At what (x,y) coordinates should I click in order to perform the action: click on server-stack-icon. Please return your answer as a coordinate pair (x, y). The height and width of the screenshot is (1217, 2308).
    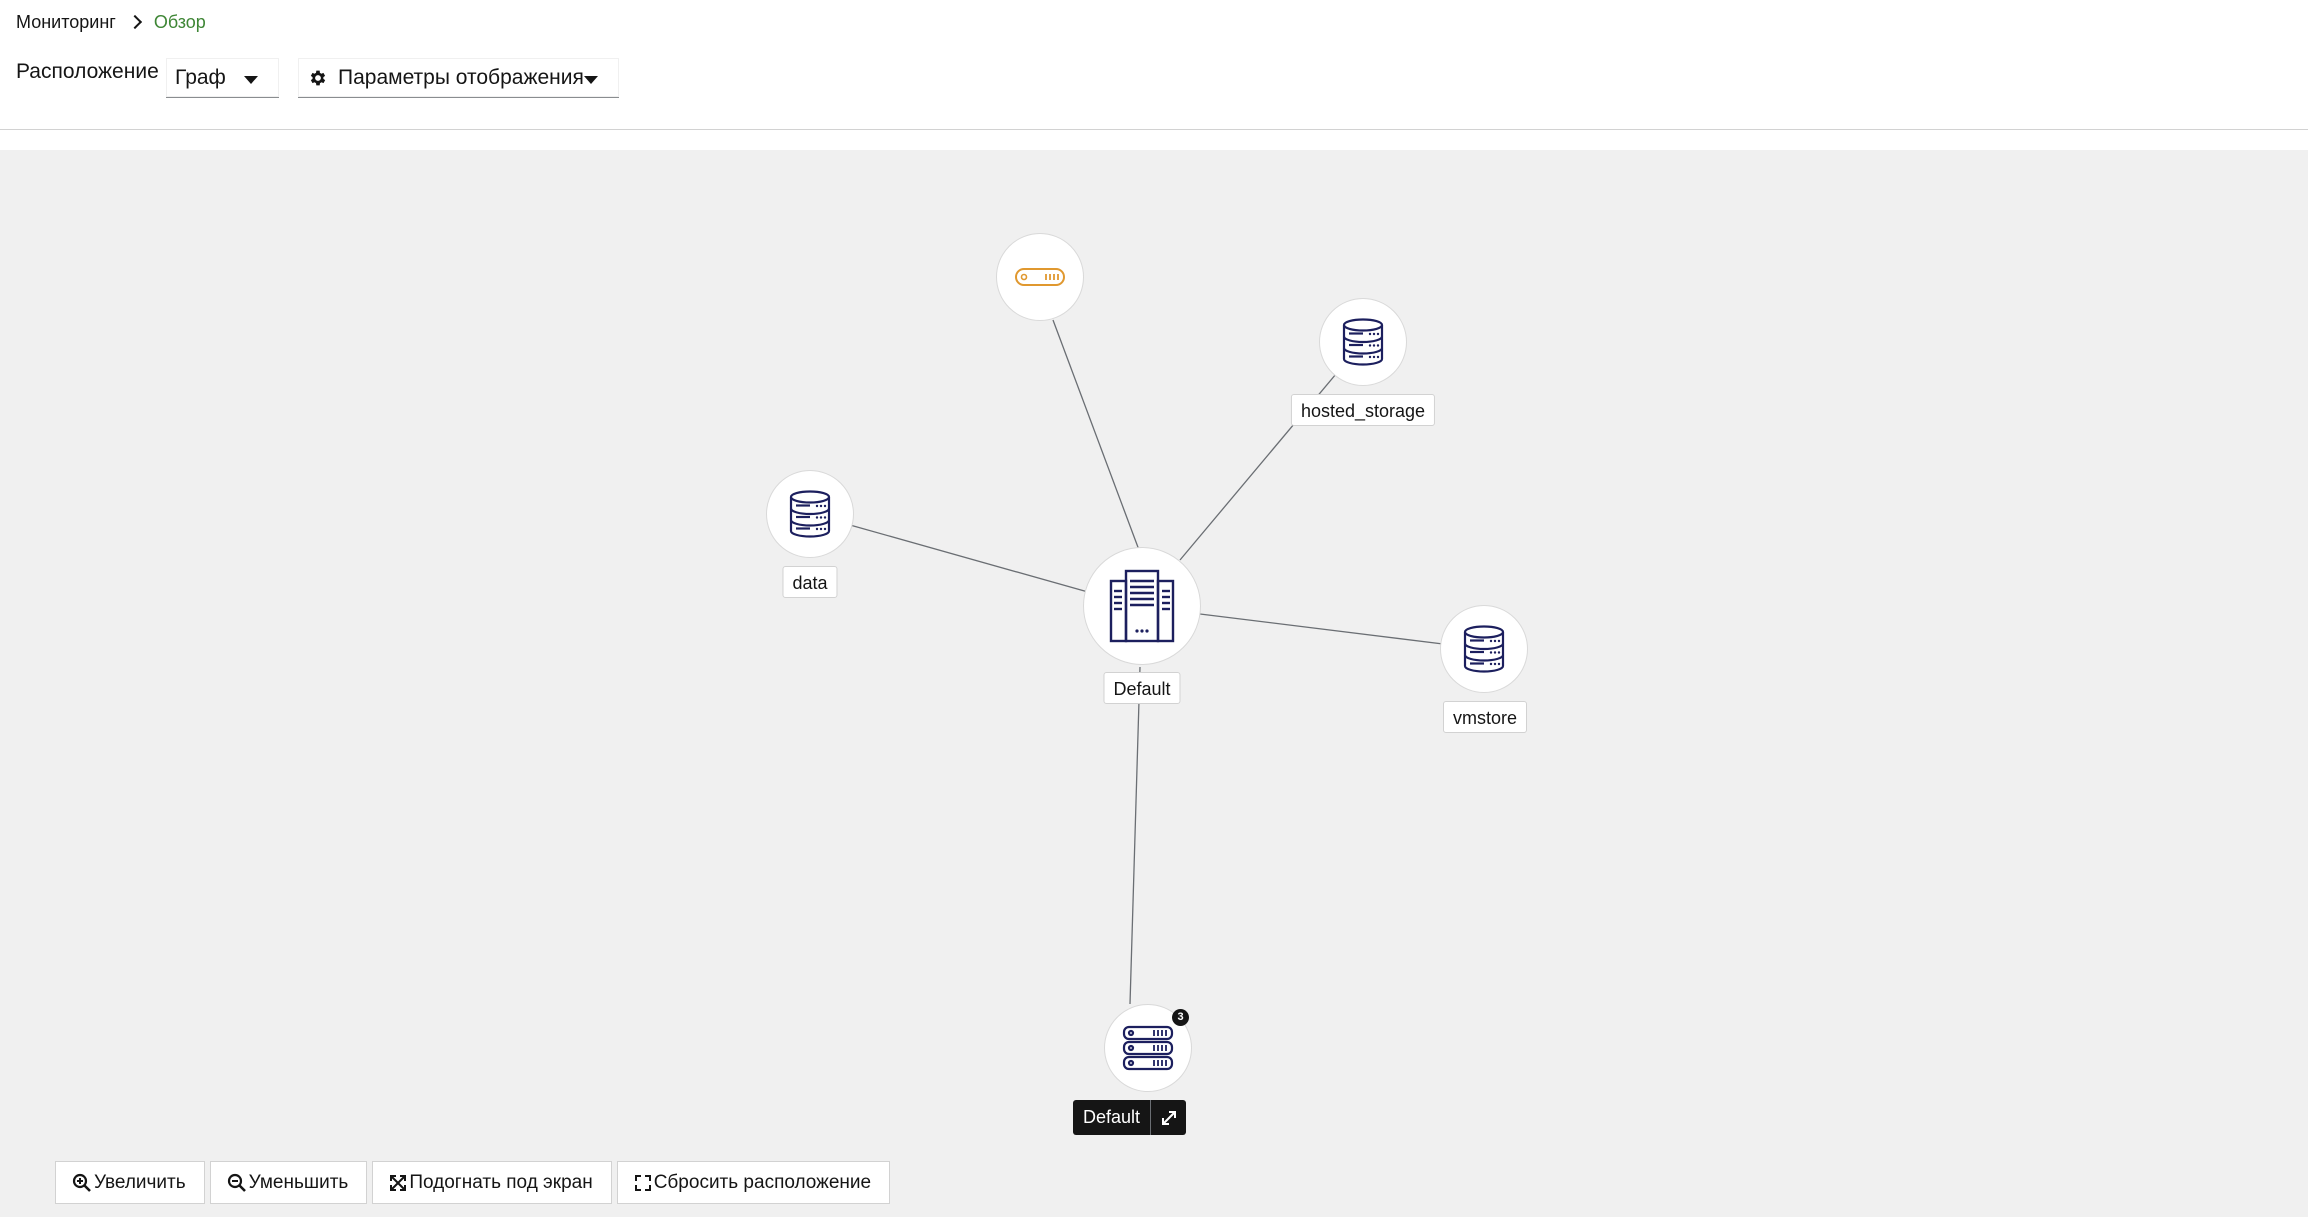
    Looking at the image, I should click on (1148, 1048).